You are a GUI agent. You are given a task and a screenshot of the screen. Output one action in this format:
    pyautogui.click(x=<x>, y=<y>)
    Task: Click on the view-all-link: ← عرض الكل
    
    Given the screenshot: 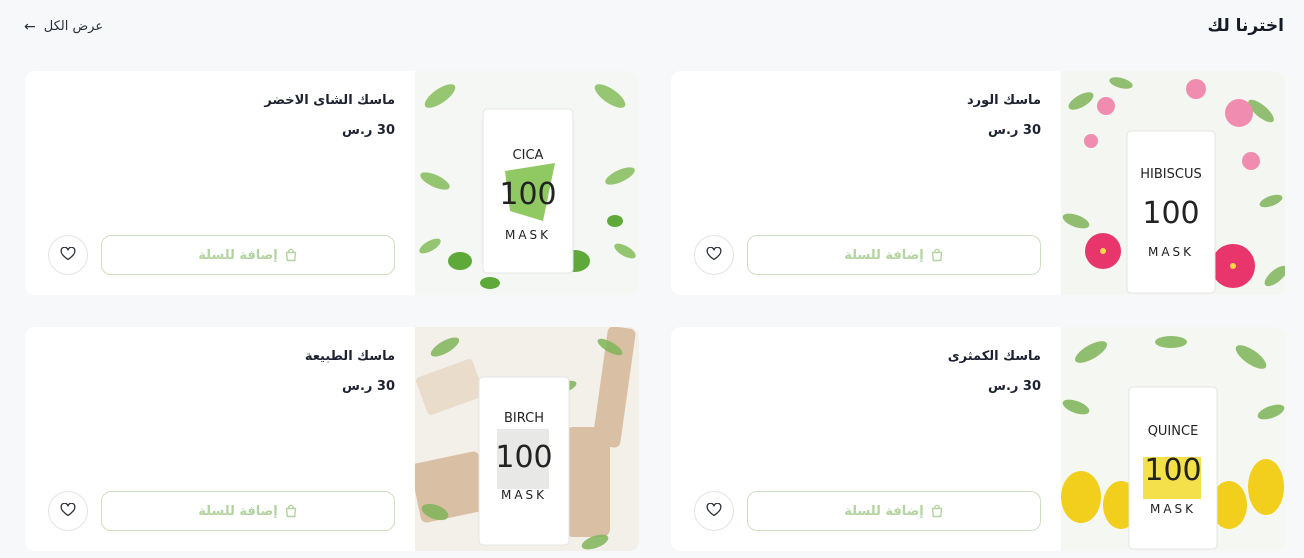 What is the action you would take?
    pyautogui.click(x=63, y=26)
    